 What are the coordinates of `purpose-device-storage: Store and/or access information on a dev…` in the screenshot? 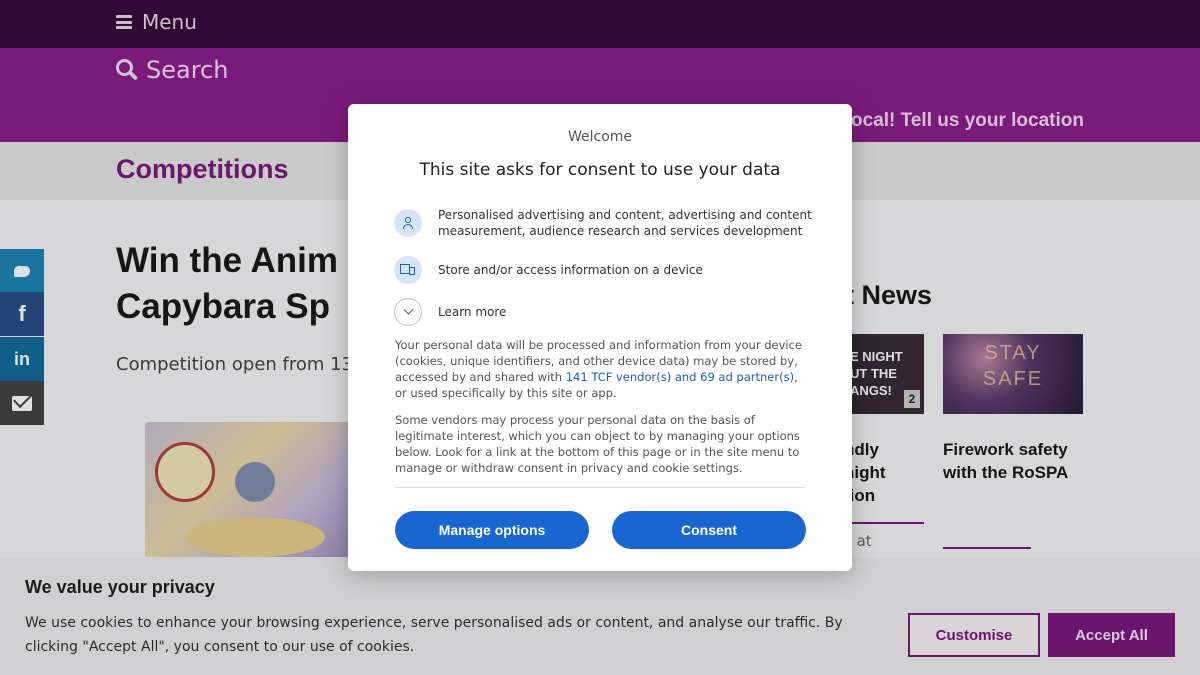 It's located at (606, 270).